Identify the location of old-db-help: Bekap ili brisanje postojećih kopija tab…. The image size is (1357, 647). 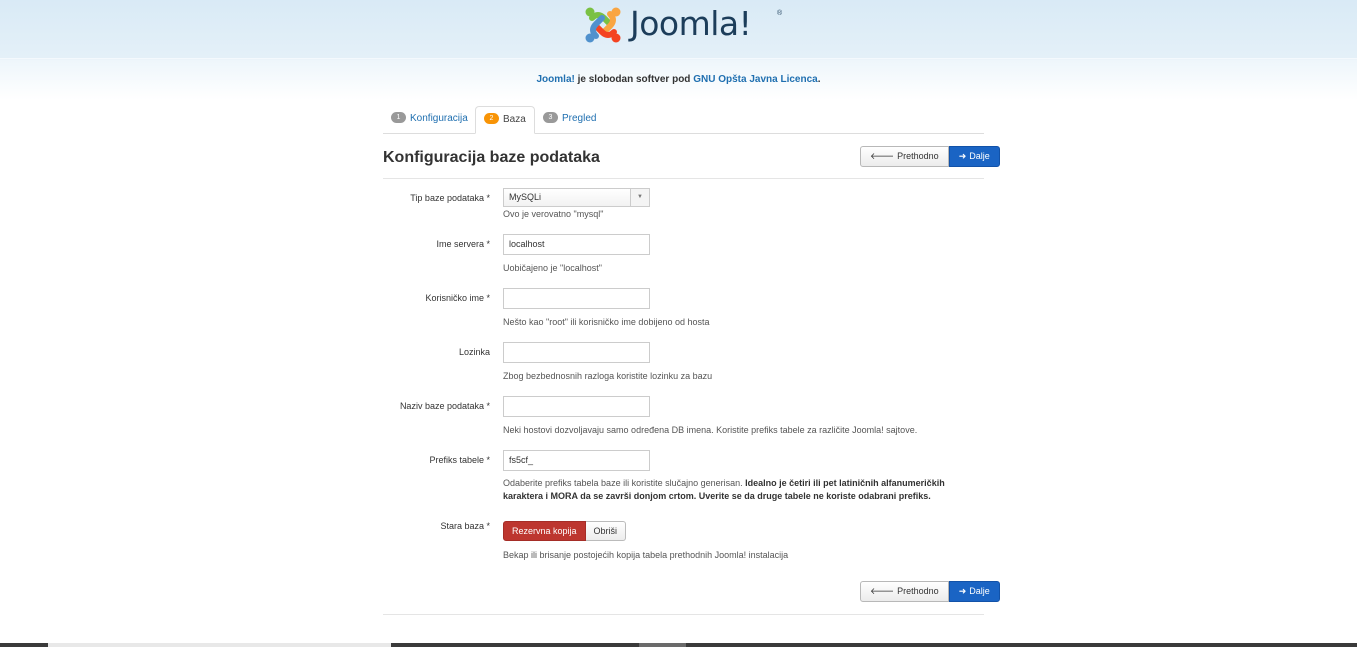
(646, 555).